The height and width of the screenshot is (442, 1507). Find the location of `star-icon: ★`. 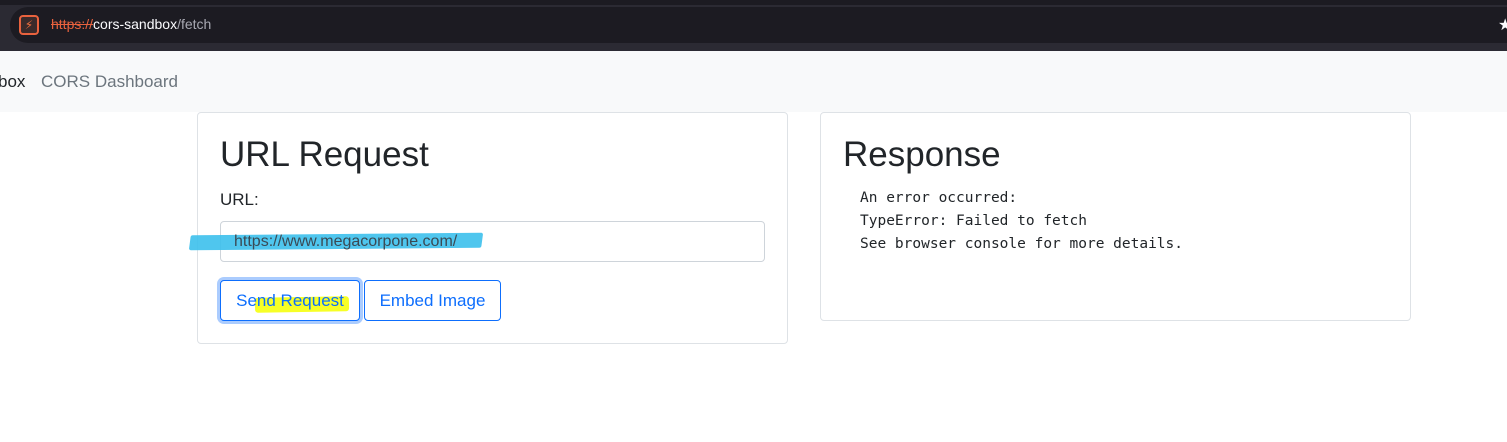

star-icon: ★ is located at coordinates (1502, 25).